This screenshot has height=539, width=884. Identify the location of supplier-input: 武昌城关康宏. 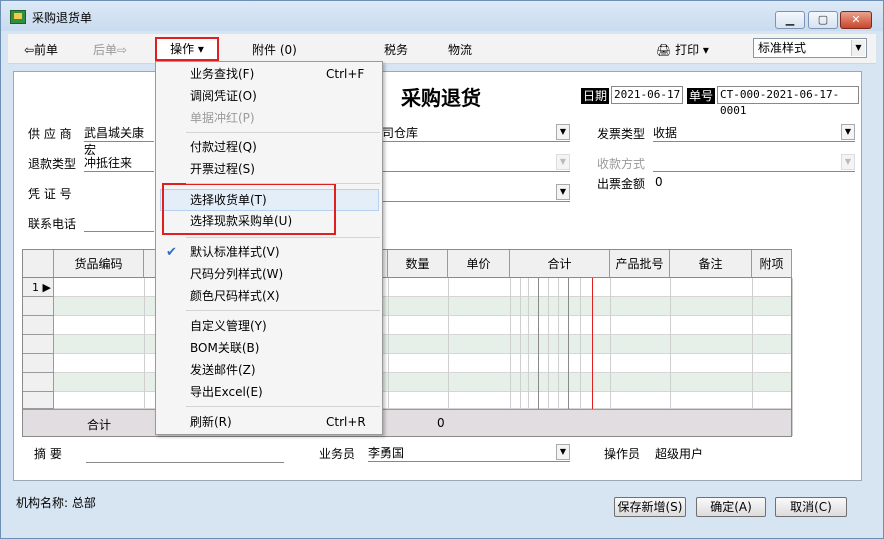
(119, 140).